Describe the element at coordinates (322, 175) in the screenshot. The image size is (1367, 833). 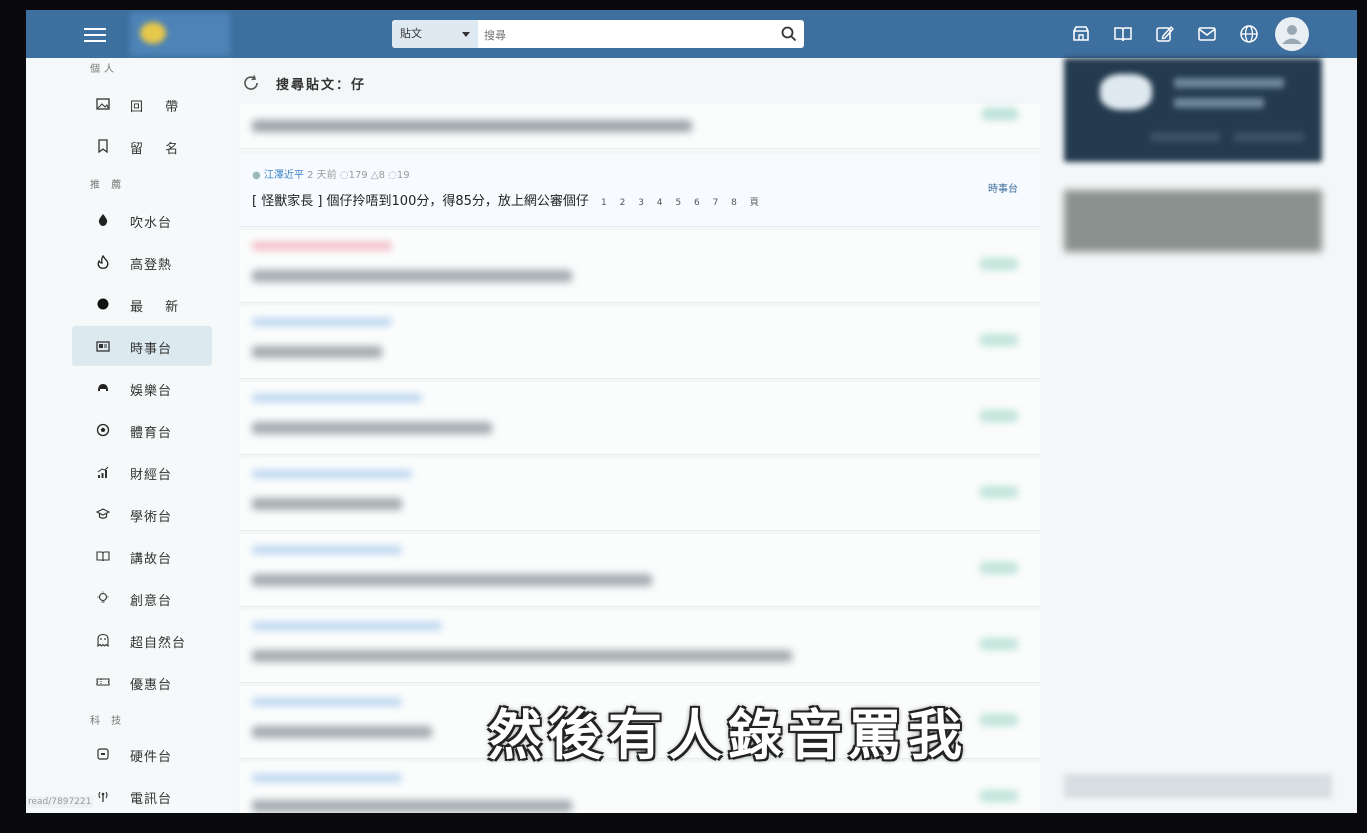
I see `post-time: 2 天前` at that location.